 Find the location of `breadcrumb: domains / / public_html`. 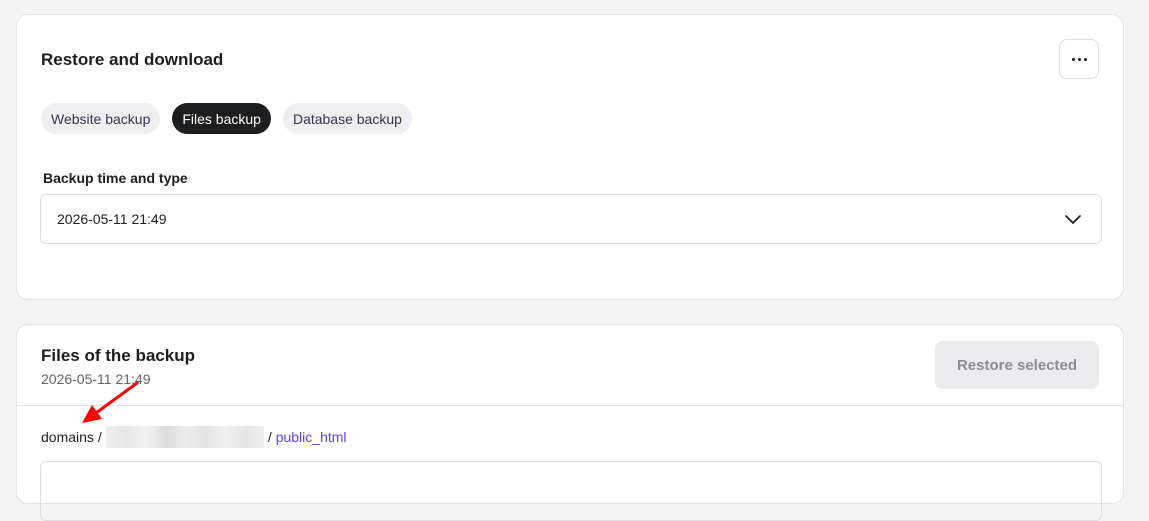

breadcrumb: domains / / public_html is located at coordinates (194, 437).